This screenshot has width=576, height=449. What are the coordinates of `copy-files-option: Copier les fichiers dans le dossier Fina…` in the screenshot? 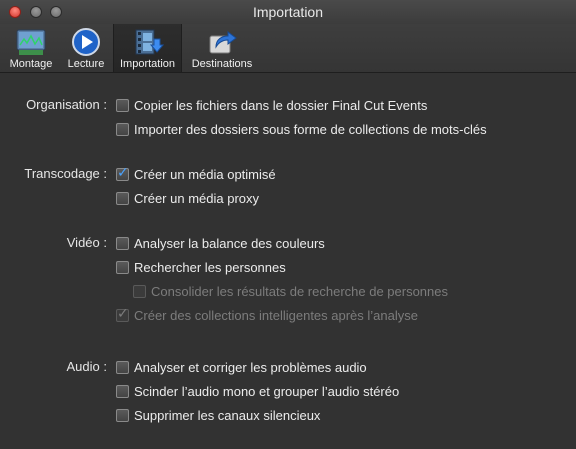 It's located at (271, 105).